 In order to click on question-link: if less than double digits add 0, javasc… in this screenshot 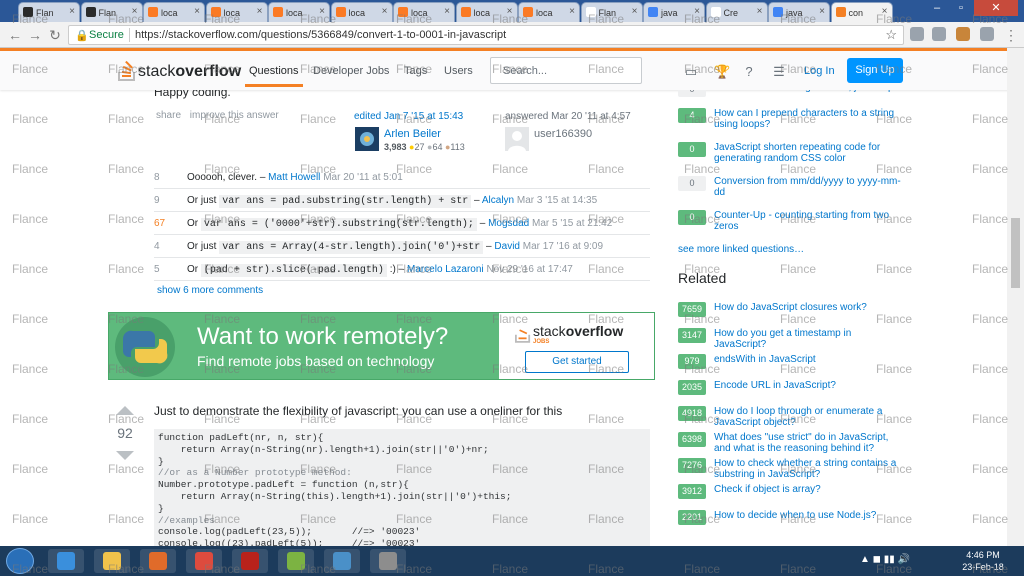, I will do `click(810, 91)`.